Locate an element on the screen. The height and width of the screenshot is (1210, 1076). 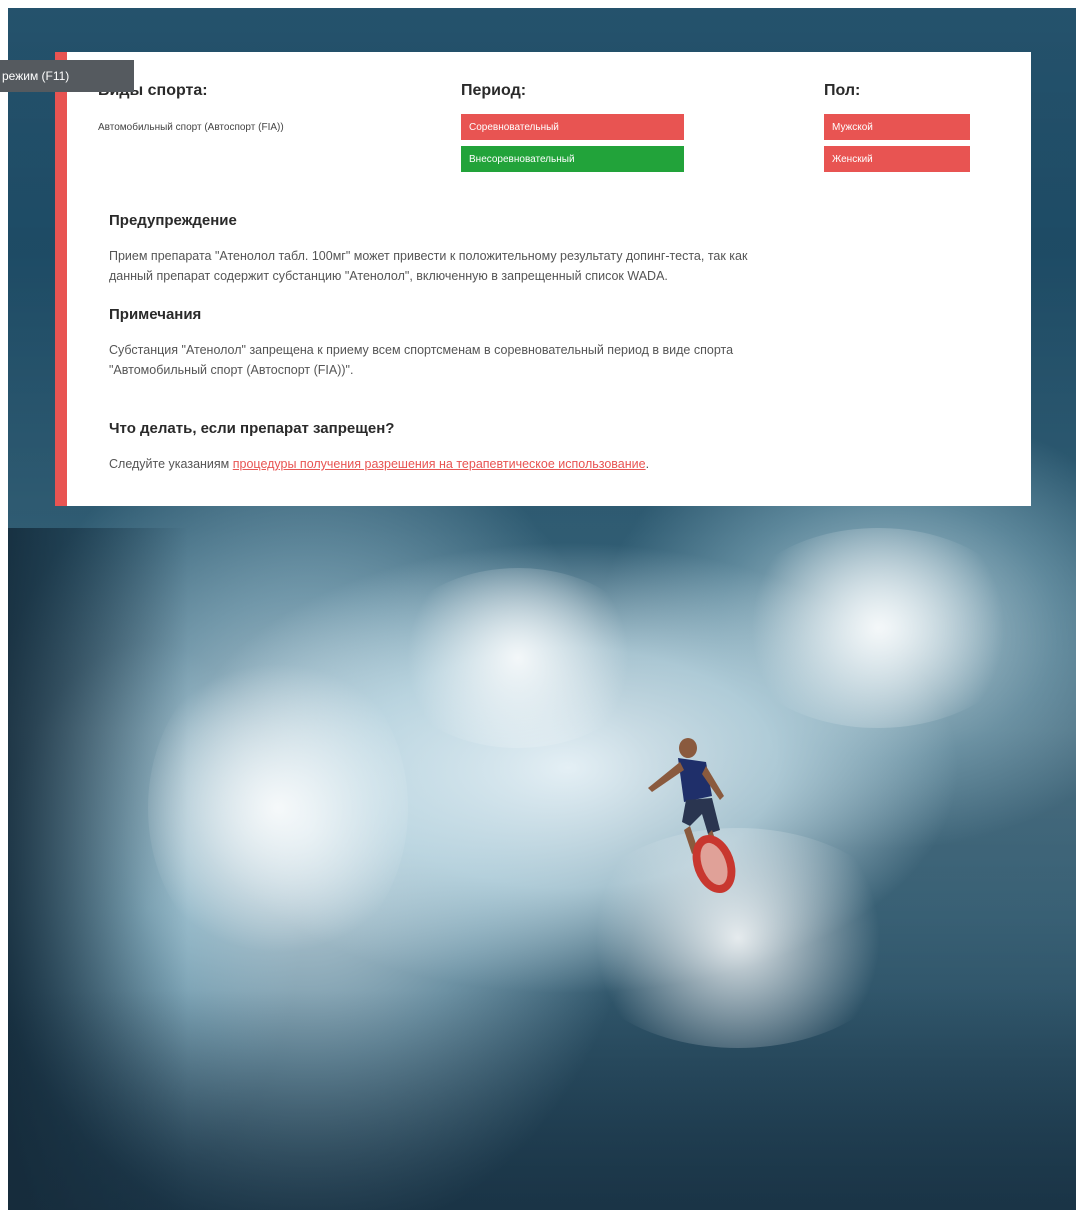
surfer-image is located at coordinates (692, 816).